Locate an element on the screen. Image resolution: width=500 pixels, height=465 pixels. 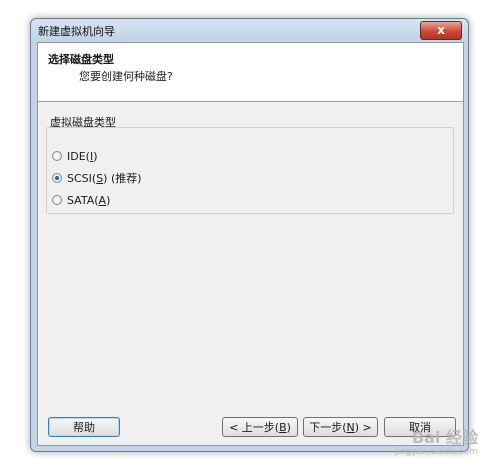
wizard-header: 选择磁盘类型 您要创建何种磁盘? is located at coordinates (250, 72).